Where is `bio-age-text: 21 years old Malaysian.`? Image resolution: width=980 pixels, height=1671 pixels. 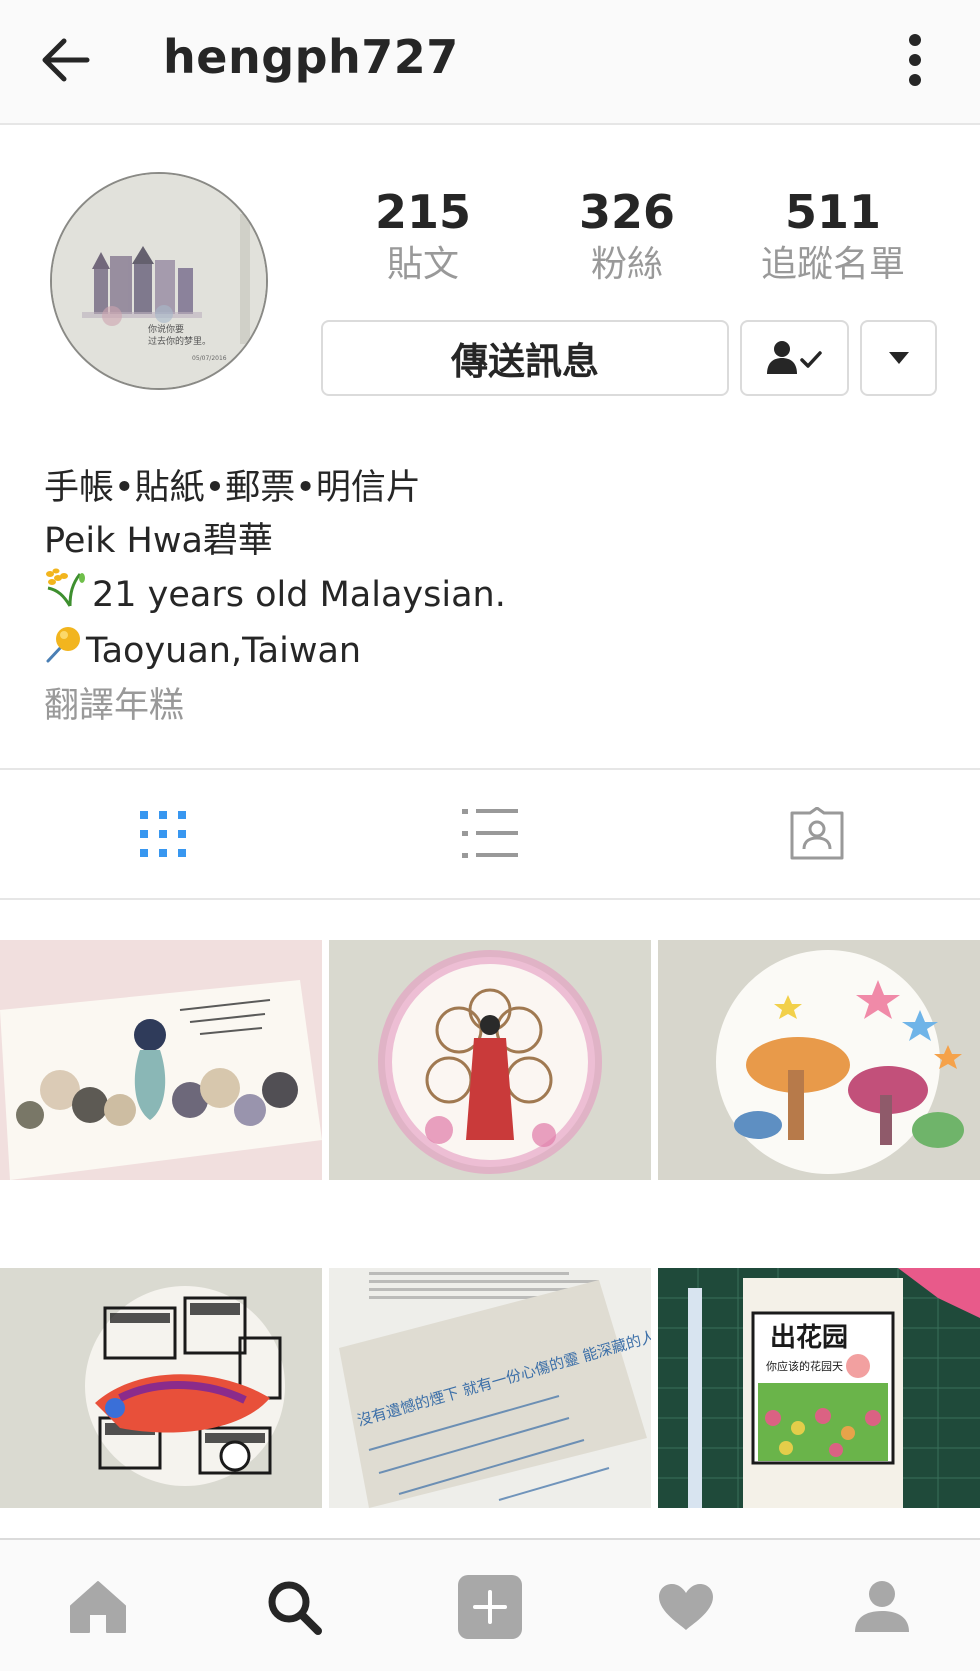
bio-age-text: 21 years old Malaysian. is located at coordinates (299, 595).